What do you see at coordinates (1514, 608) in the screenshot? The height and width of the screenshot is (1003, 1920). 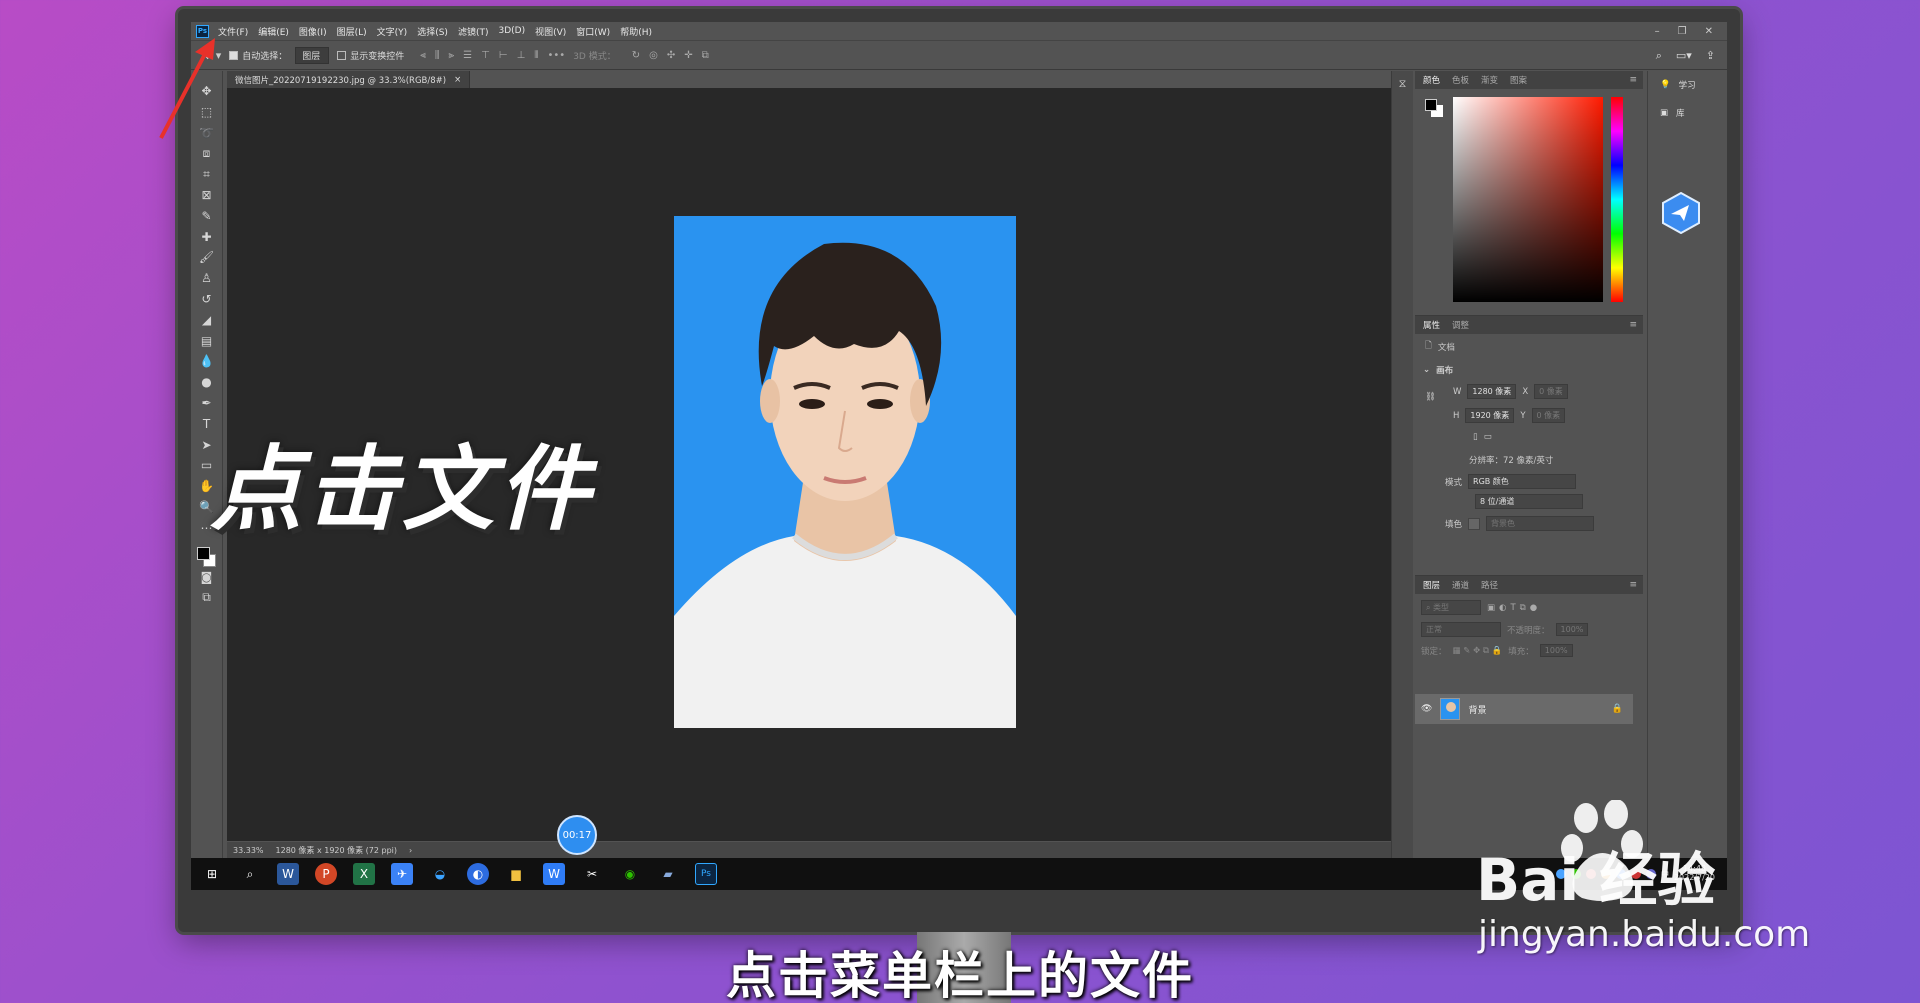 I see `layer-filter-icons: ▣◐T⧉●` at bounding box center [1514, 608].